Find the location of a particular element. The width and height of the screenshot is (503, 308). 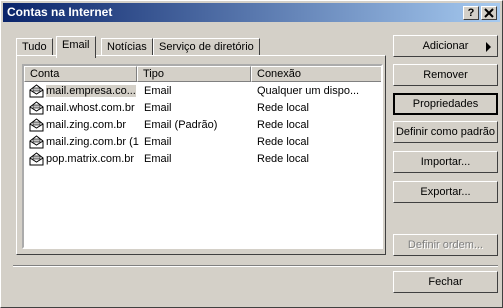

add-button-label: Adicionar is located at coordinates (445, 46).